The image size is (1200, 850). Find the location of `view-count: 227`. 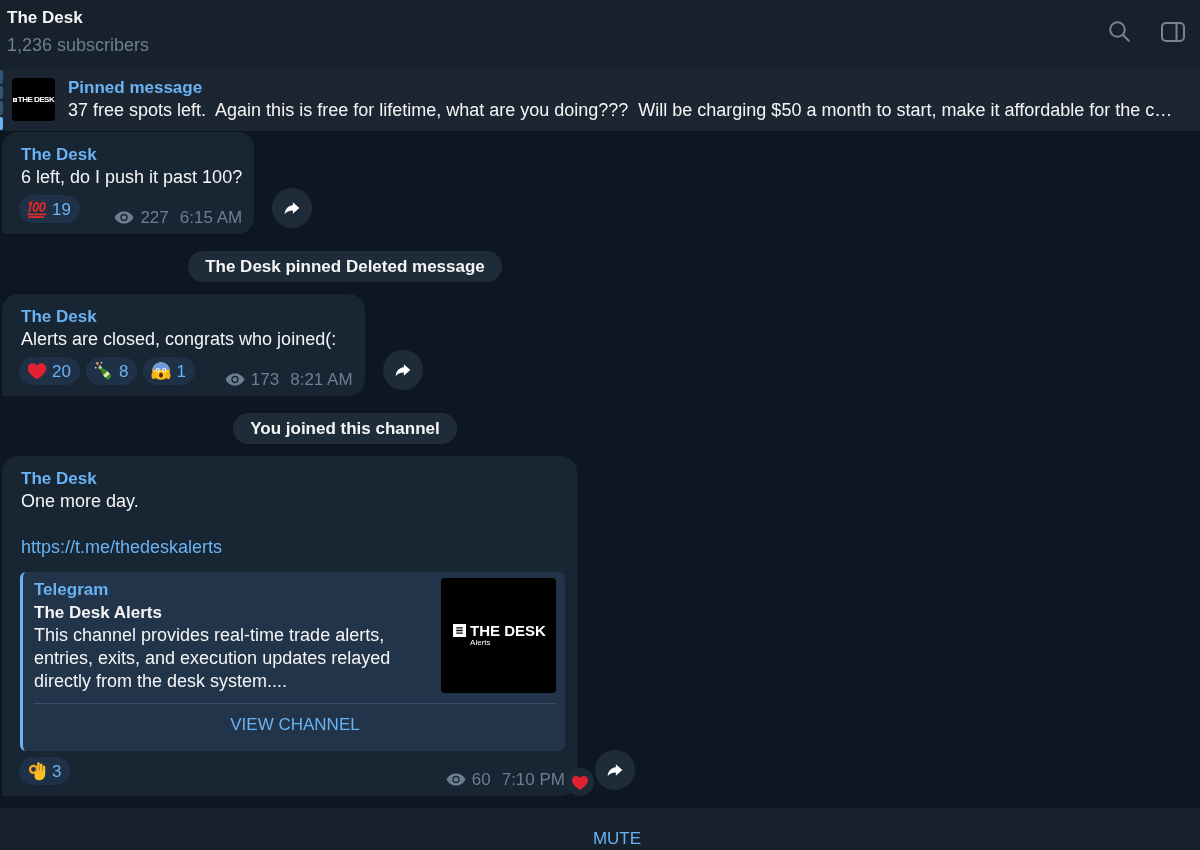

view-count: 227 is located at coordinates (154, 218).